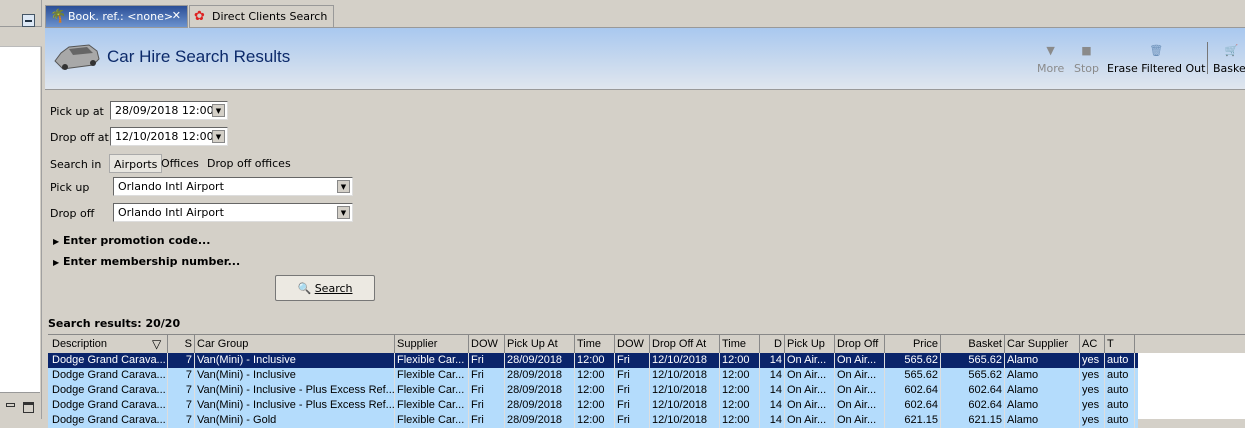 The height and width of the screenshot is (428, 1245). Describe the element at coordinates (116, 16) in the screenshot. I see `tab-booking: 🌴 Book. ref.: <none> ✕` at that location.